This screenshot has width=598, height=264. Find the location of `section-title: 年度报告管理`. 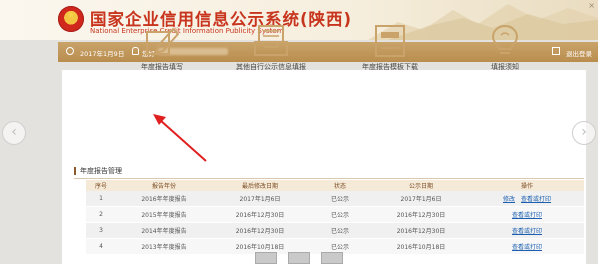

section-title: 年度报告管理 is located at coordinates (98, 171).